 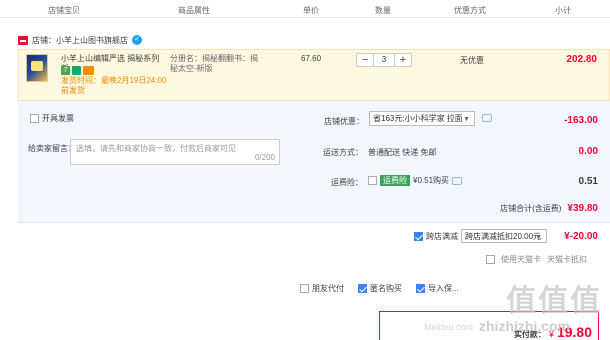 I want to click on column-header-qty: 数量, so click(x=383, y=10).